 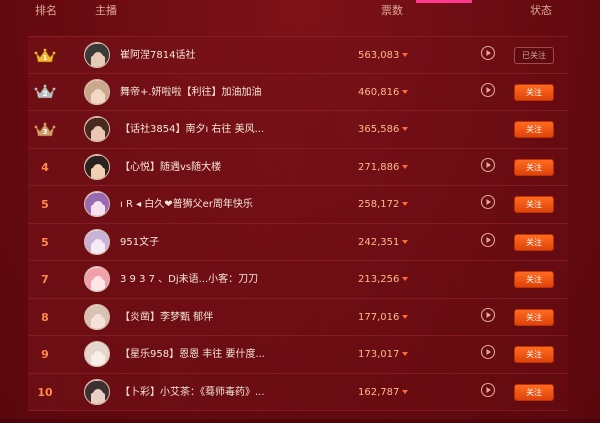 I want to click on vote-count: 177,016, so click(x=383, y=317).